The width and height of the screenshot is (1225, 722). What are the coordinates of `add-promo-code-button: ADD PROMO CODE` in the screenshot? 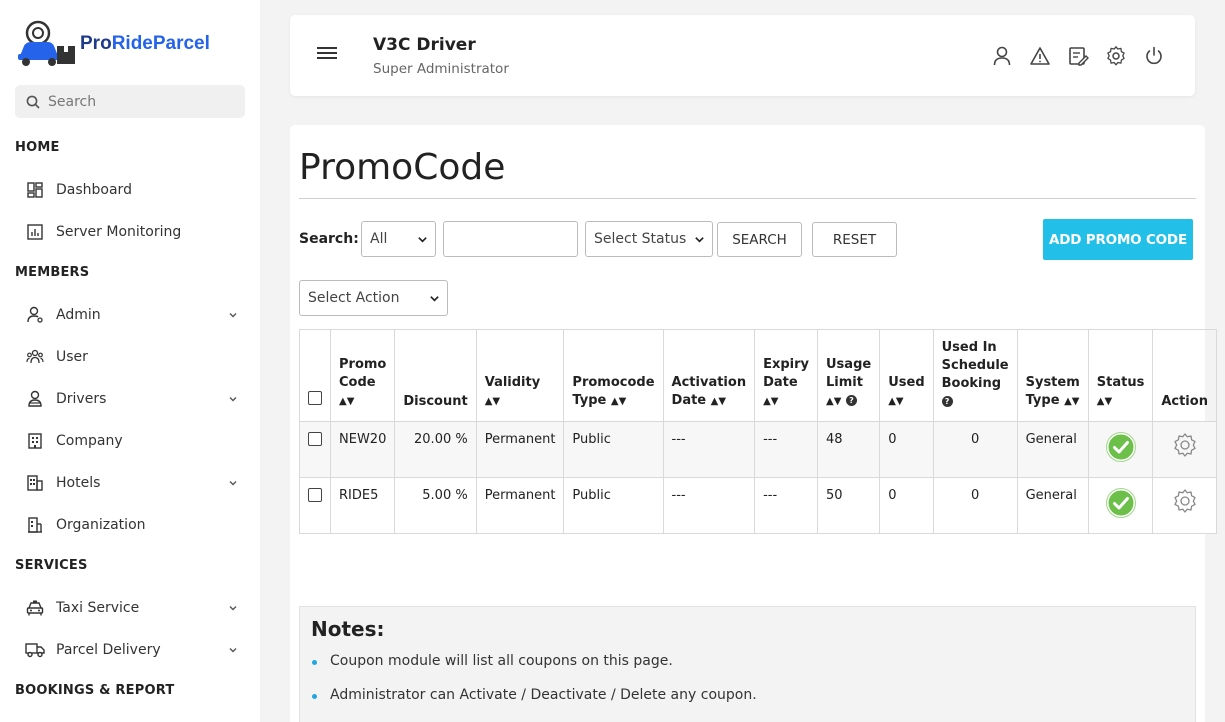 It's located at (1118, 239).